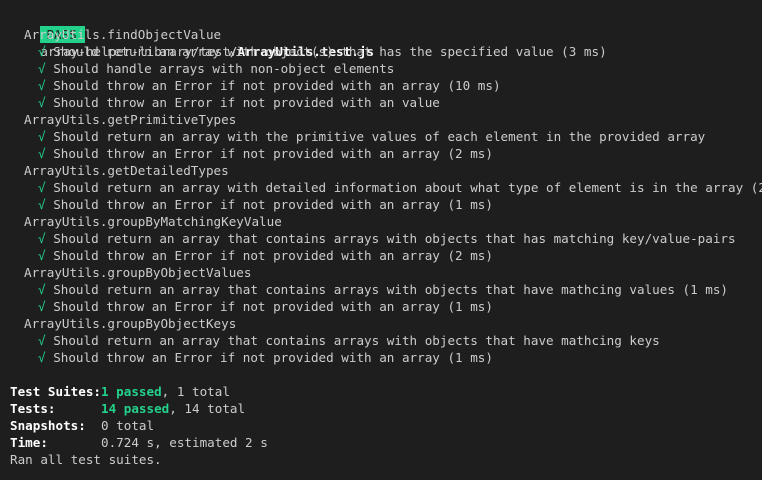 This screenshot has width=762, height=480. I want to click on summary-passed: 1 passed, so click(131, 391).